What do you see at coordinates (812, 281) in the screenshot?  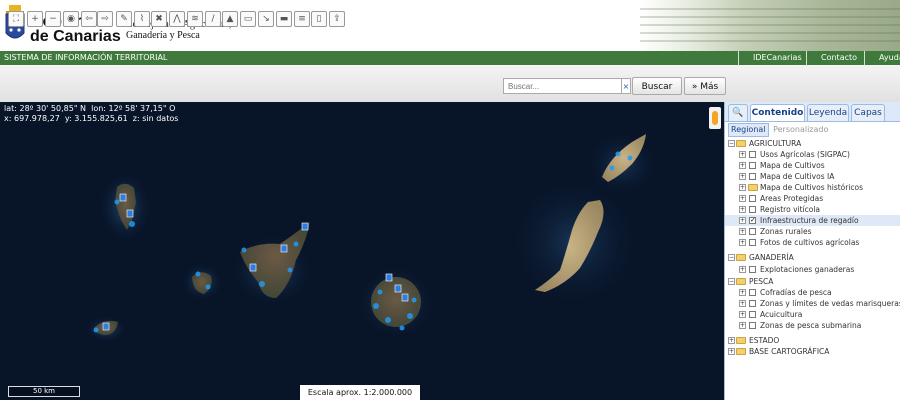 I see `tree-folder-pesca: − PESCA` at bounding box center [812, 281].